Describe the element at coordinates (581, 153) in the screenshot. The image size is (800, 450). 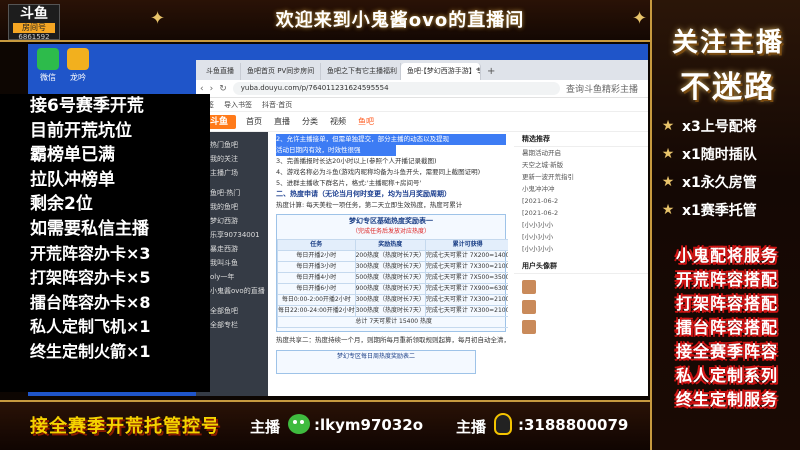
I see `right-col-item: 暑期活动开启` at that location.